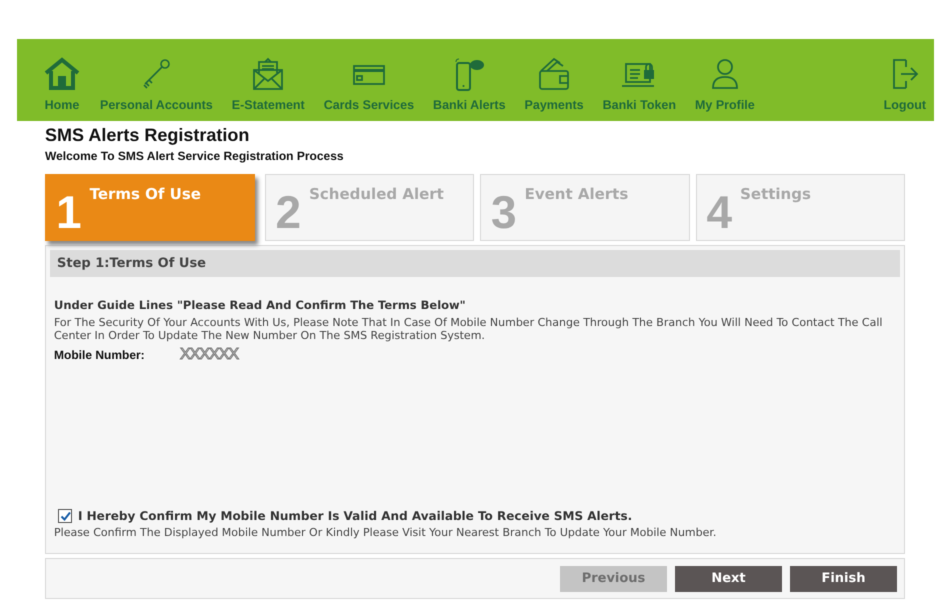  Describe the element at coordinates (145, 194) in the screenshot. I see `step-label: Terms Of Use` at that location.